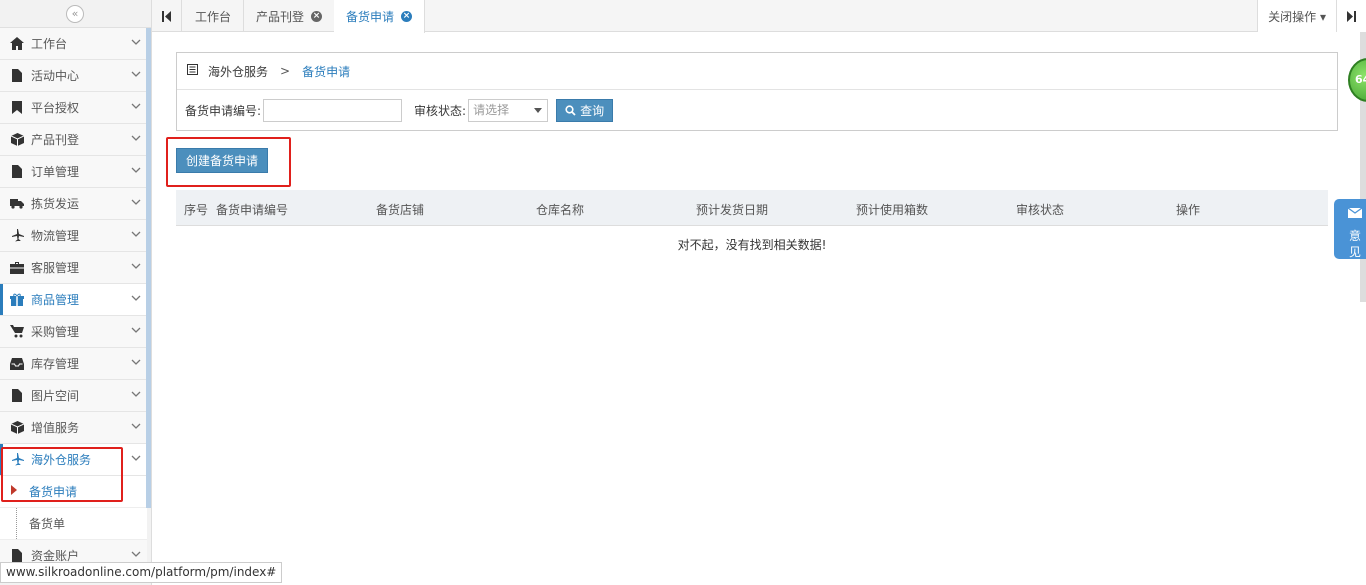  What do you see at coordinates (732, 210) in the screenshot?
I see `column-header: 预计发货日期` at bounding box center [732, 210].